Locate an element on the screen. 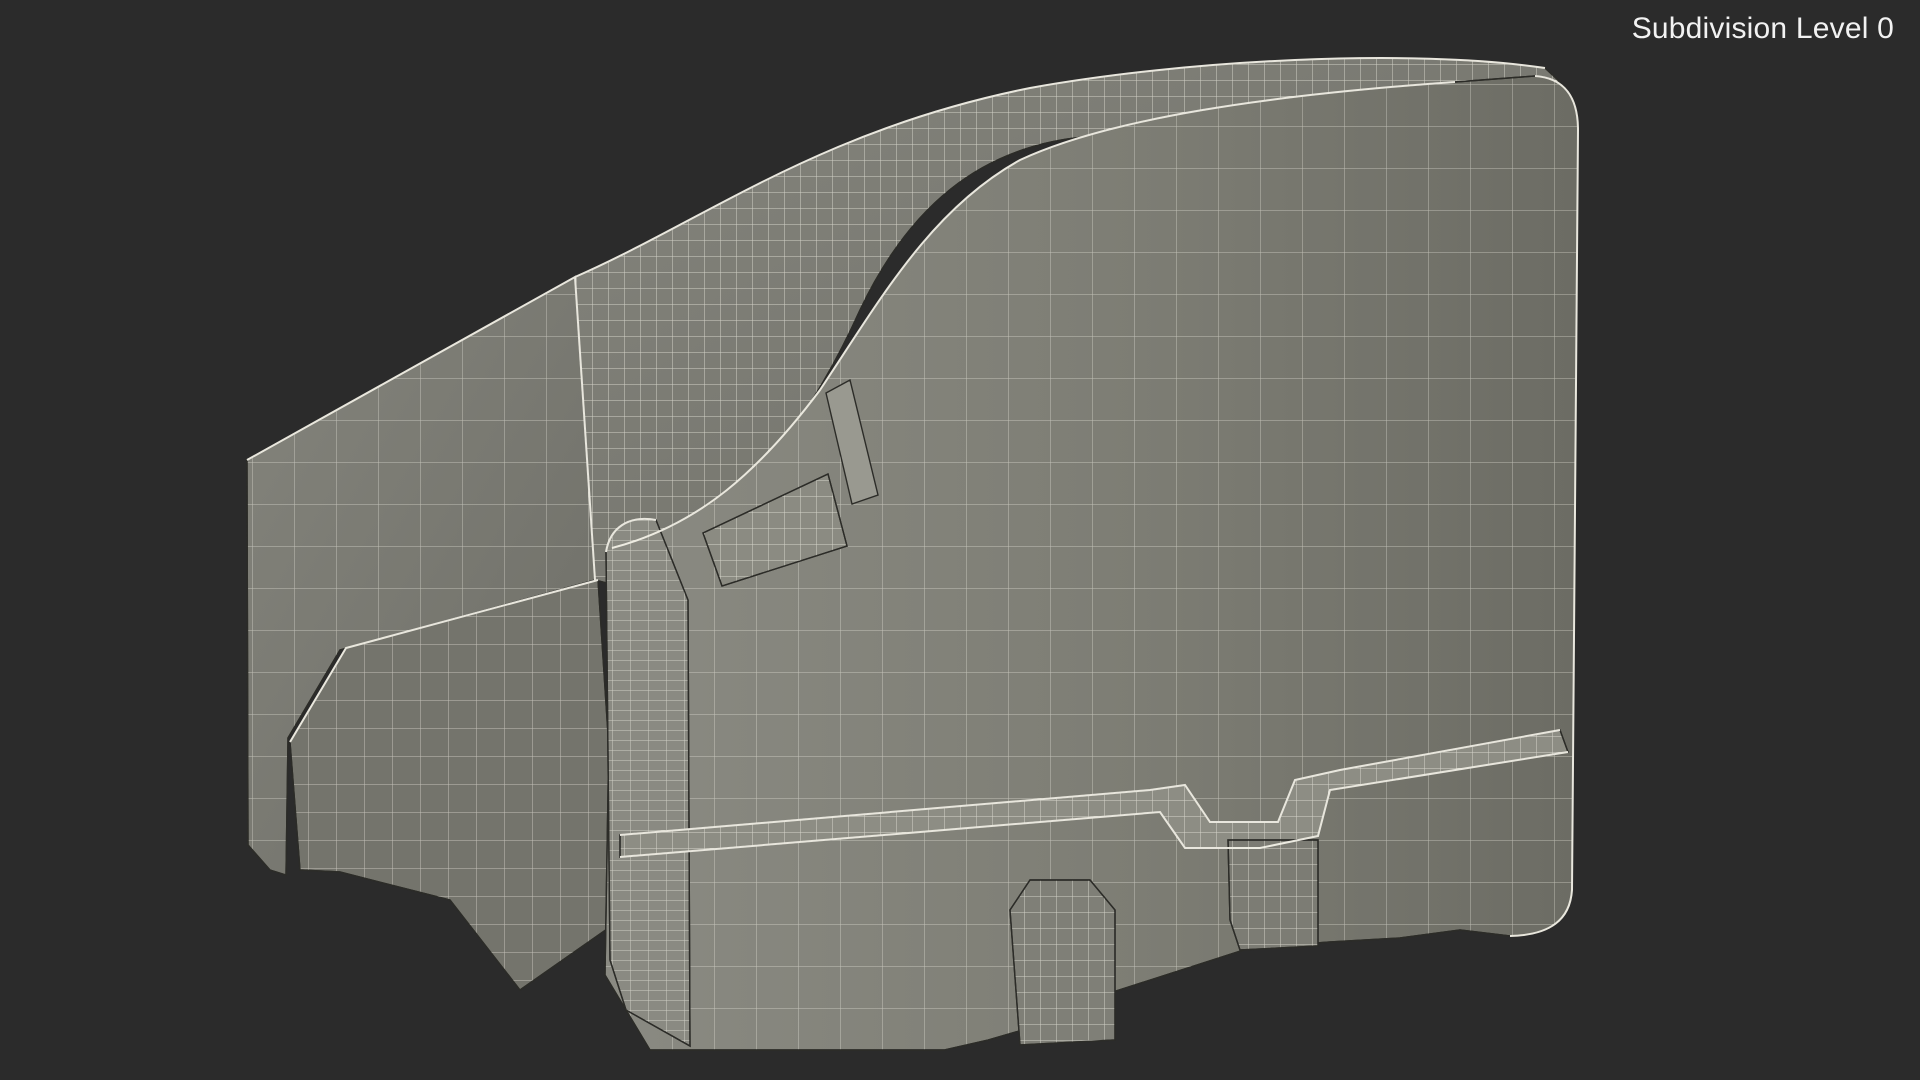 The width and height of the screenshot is (1920, 1080). connector-housing-grid is located at coordinates (1062, 962).